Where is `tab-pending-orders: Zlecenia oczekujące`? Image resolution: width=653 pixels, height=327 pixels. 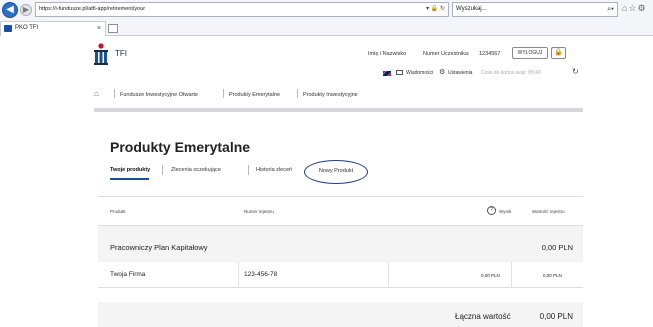
tab-pending-orders: Zlecenia oczekujące is located at coordinates (196, 170).